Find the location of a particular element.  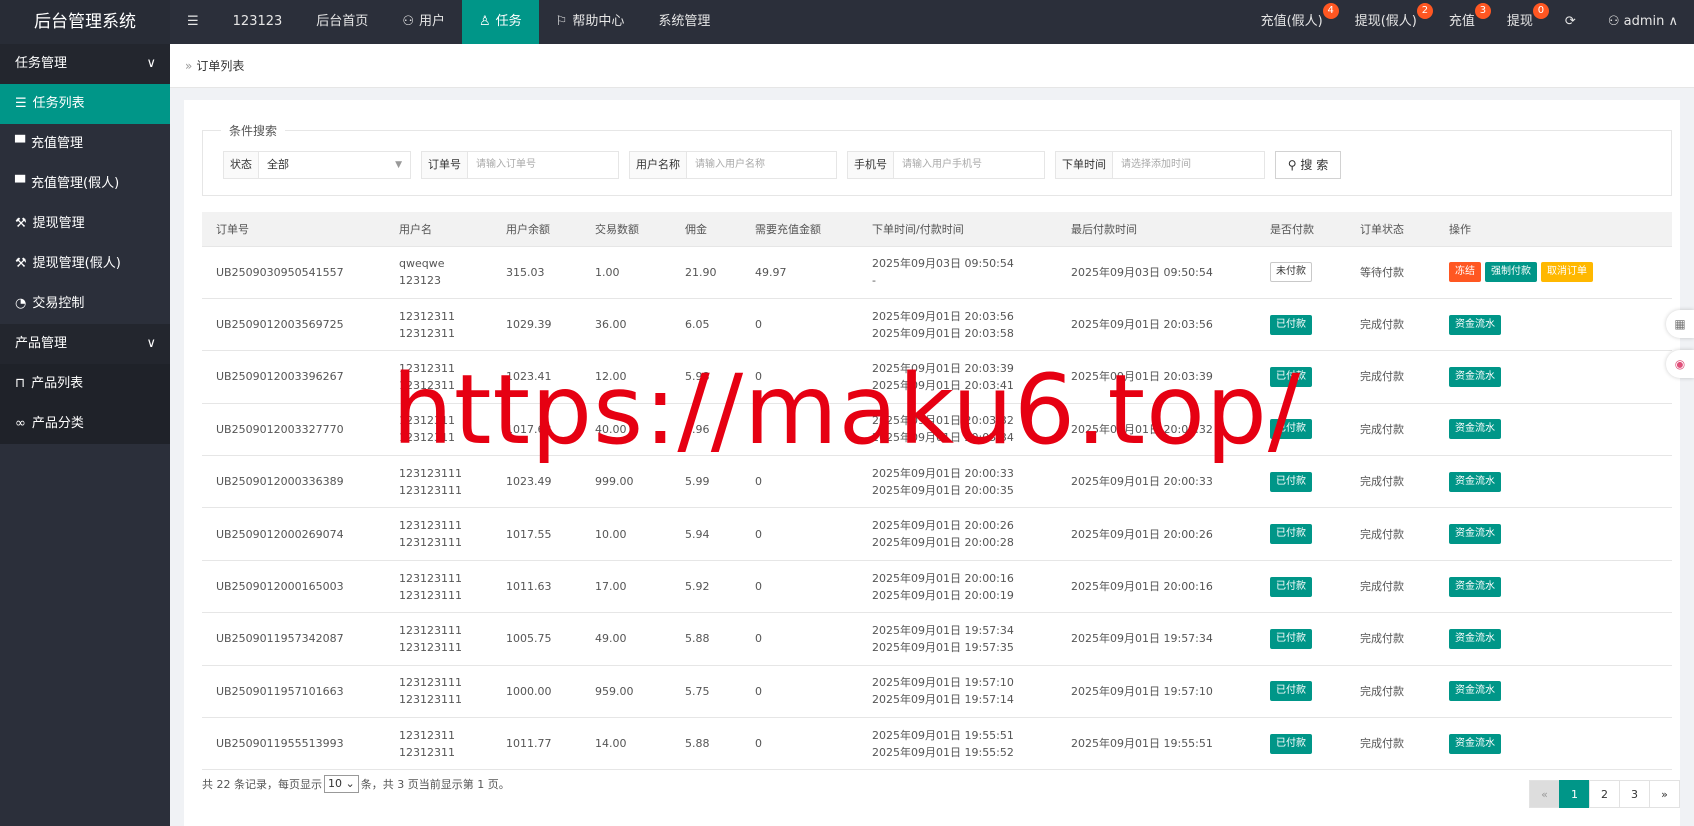

order-id: UB2509011955513993 is located at coordinates (293, 744).